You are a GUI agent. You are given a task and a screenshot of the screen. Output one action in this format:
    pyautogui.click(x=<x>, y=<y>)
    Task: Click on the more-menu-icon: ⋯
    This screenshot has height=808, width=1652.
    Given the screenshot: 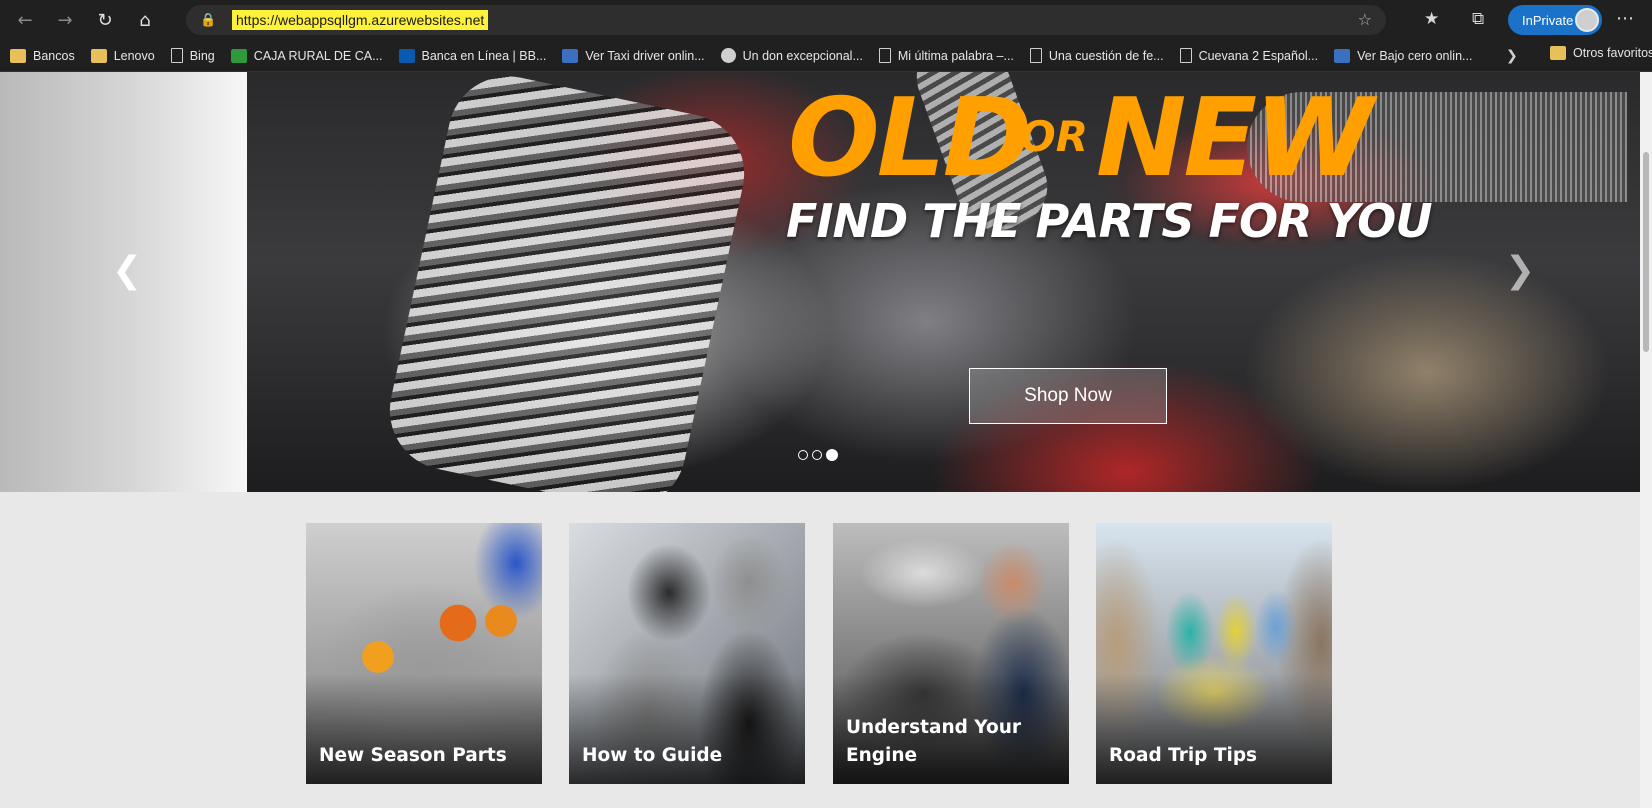 What is the action you would take?
    pyautogui.click(x=1625, y=18)
    